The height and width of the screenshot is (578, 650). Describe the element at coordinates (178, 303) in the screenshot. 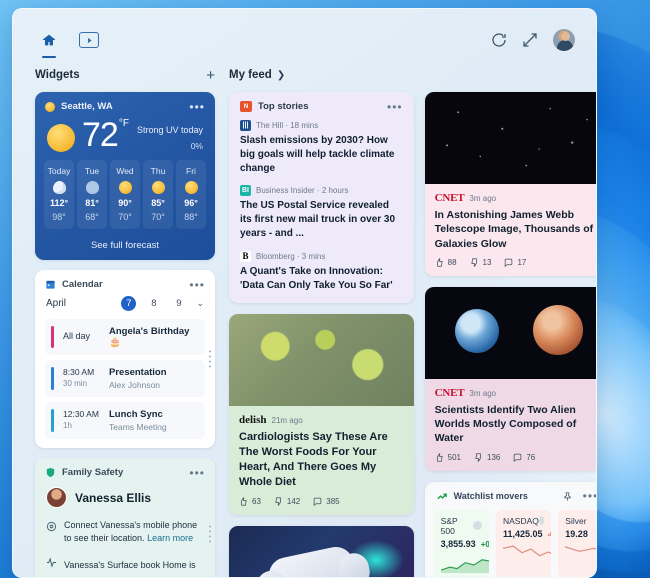

I see `calendar-day-9: 9` at that location.